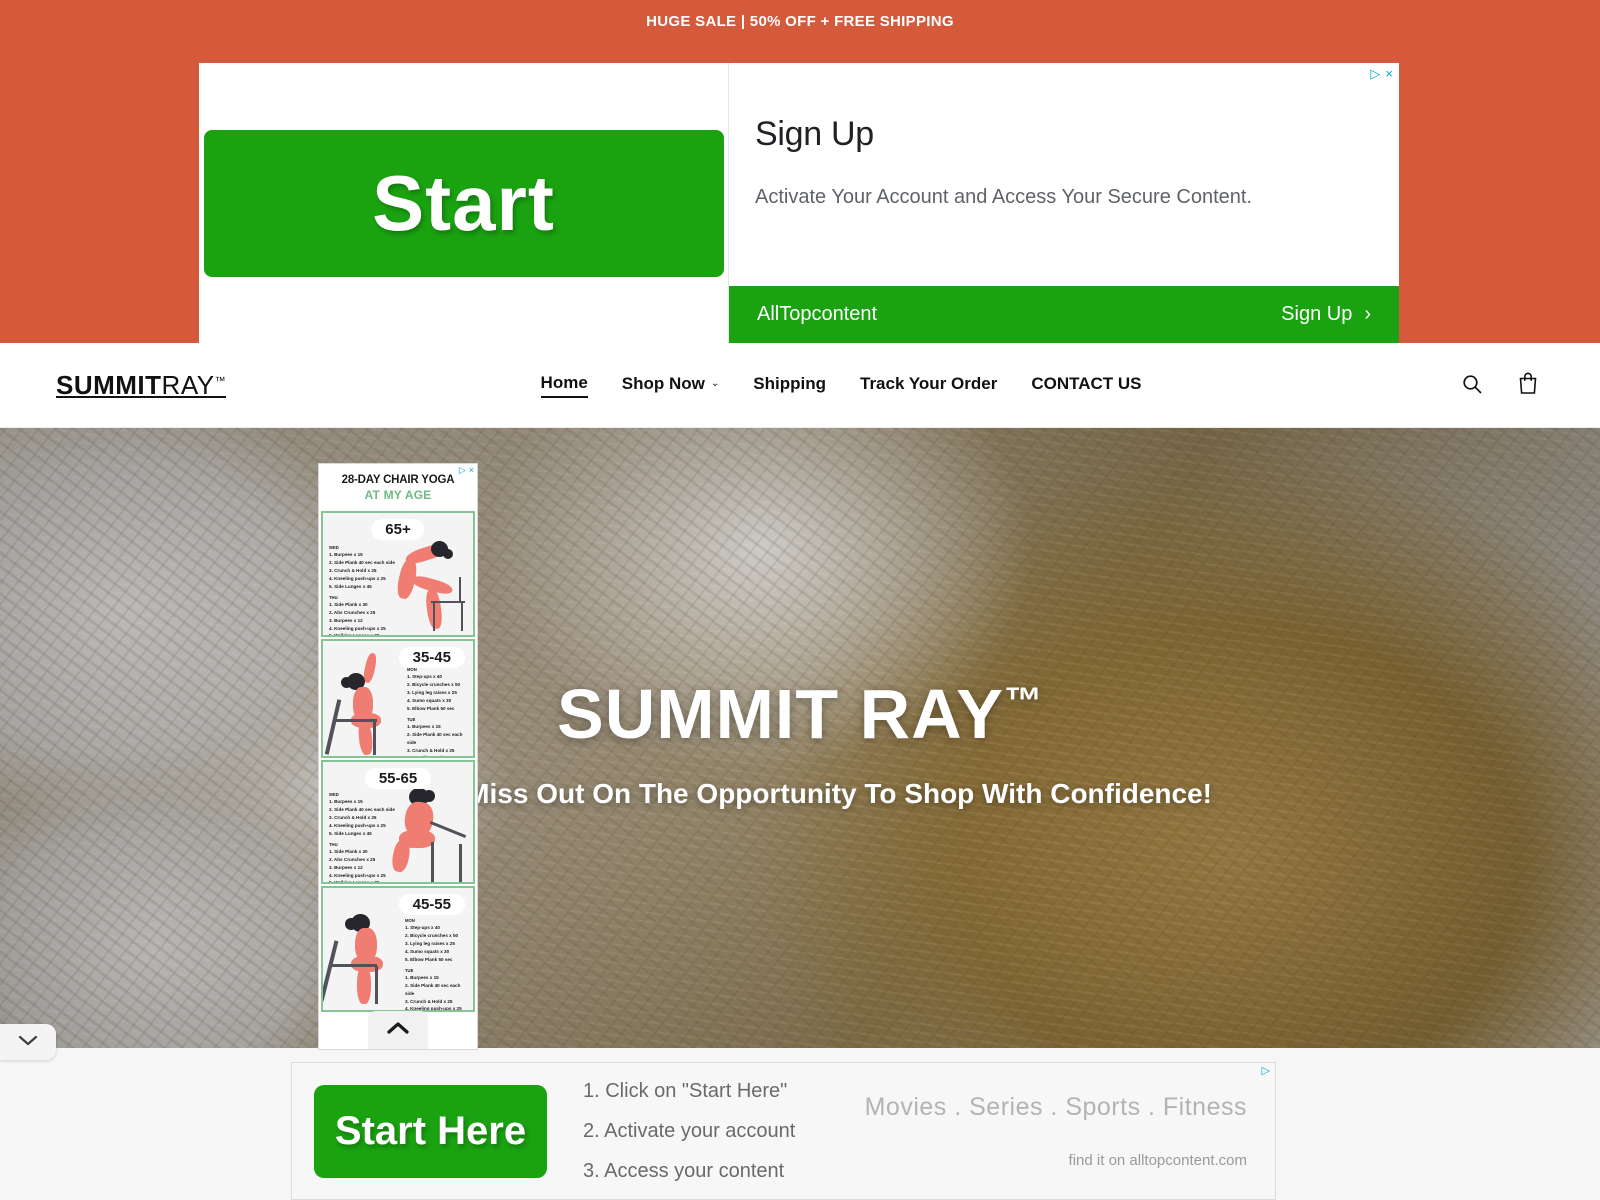 The height and width of the screenshot is (1200, 1600). I want to click on bottom-adchoices-group: ▷, so click(1266, 1071).